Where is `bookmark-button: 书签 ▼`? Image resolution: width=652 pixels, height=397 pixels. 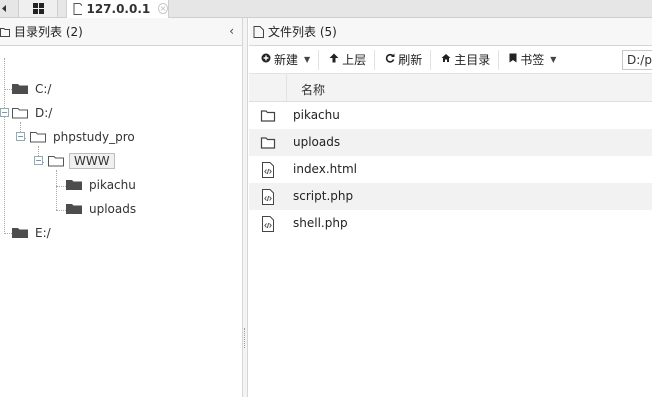
bookmark-button: 书签 ▼ is located at coordinates (534, 60).